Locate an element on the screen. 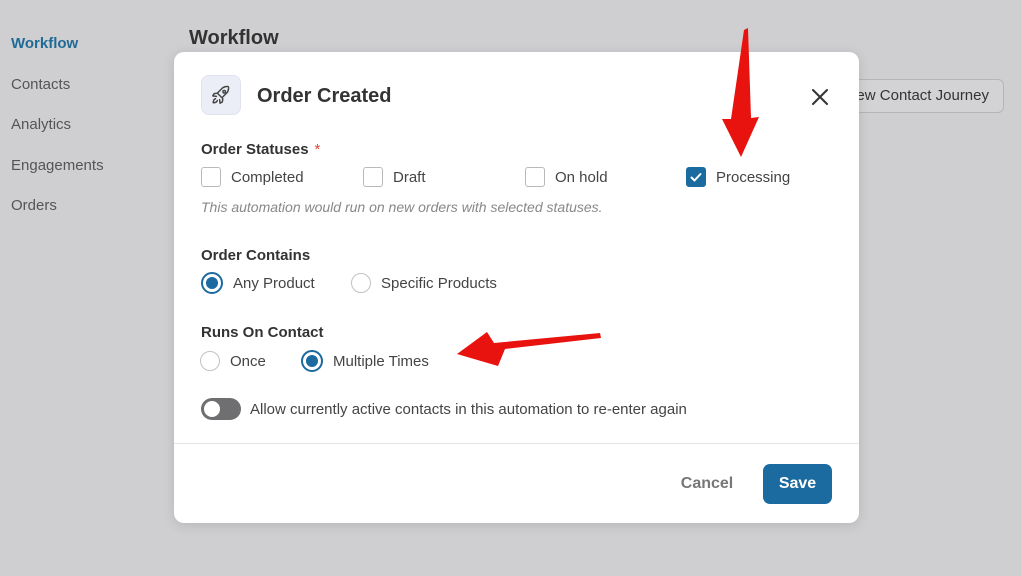 The height and width of the screenshot is (576, 1021). radio-label: Any Product is located at coordinates (274, 283).